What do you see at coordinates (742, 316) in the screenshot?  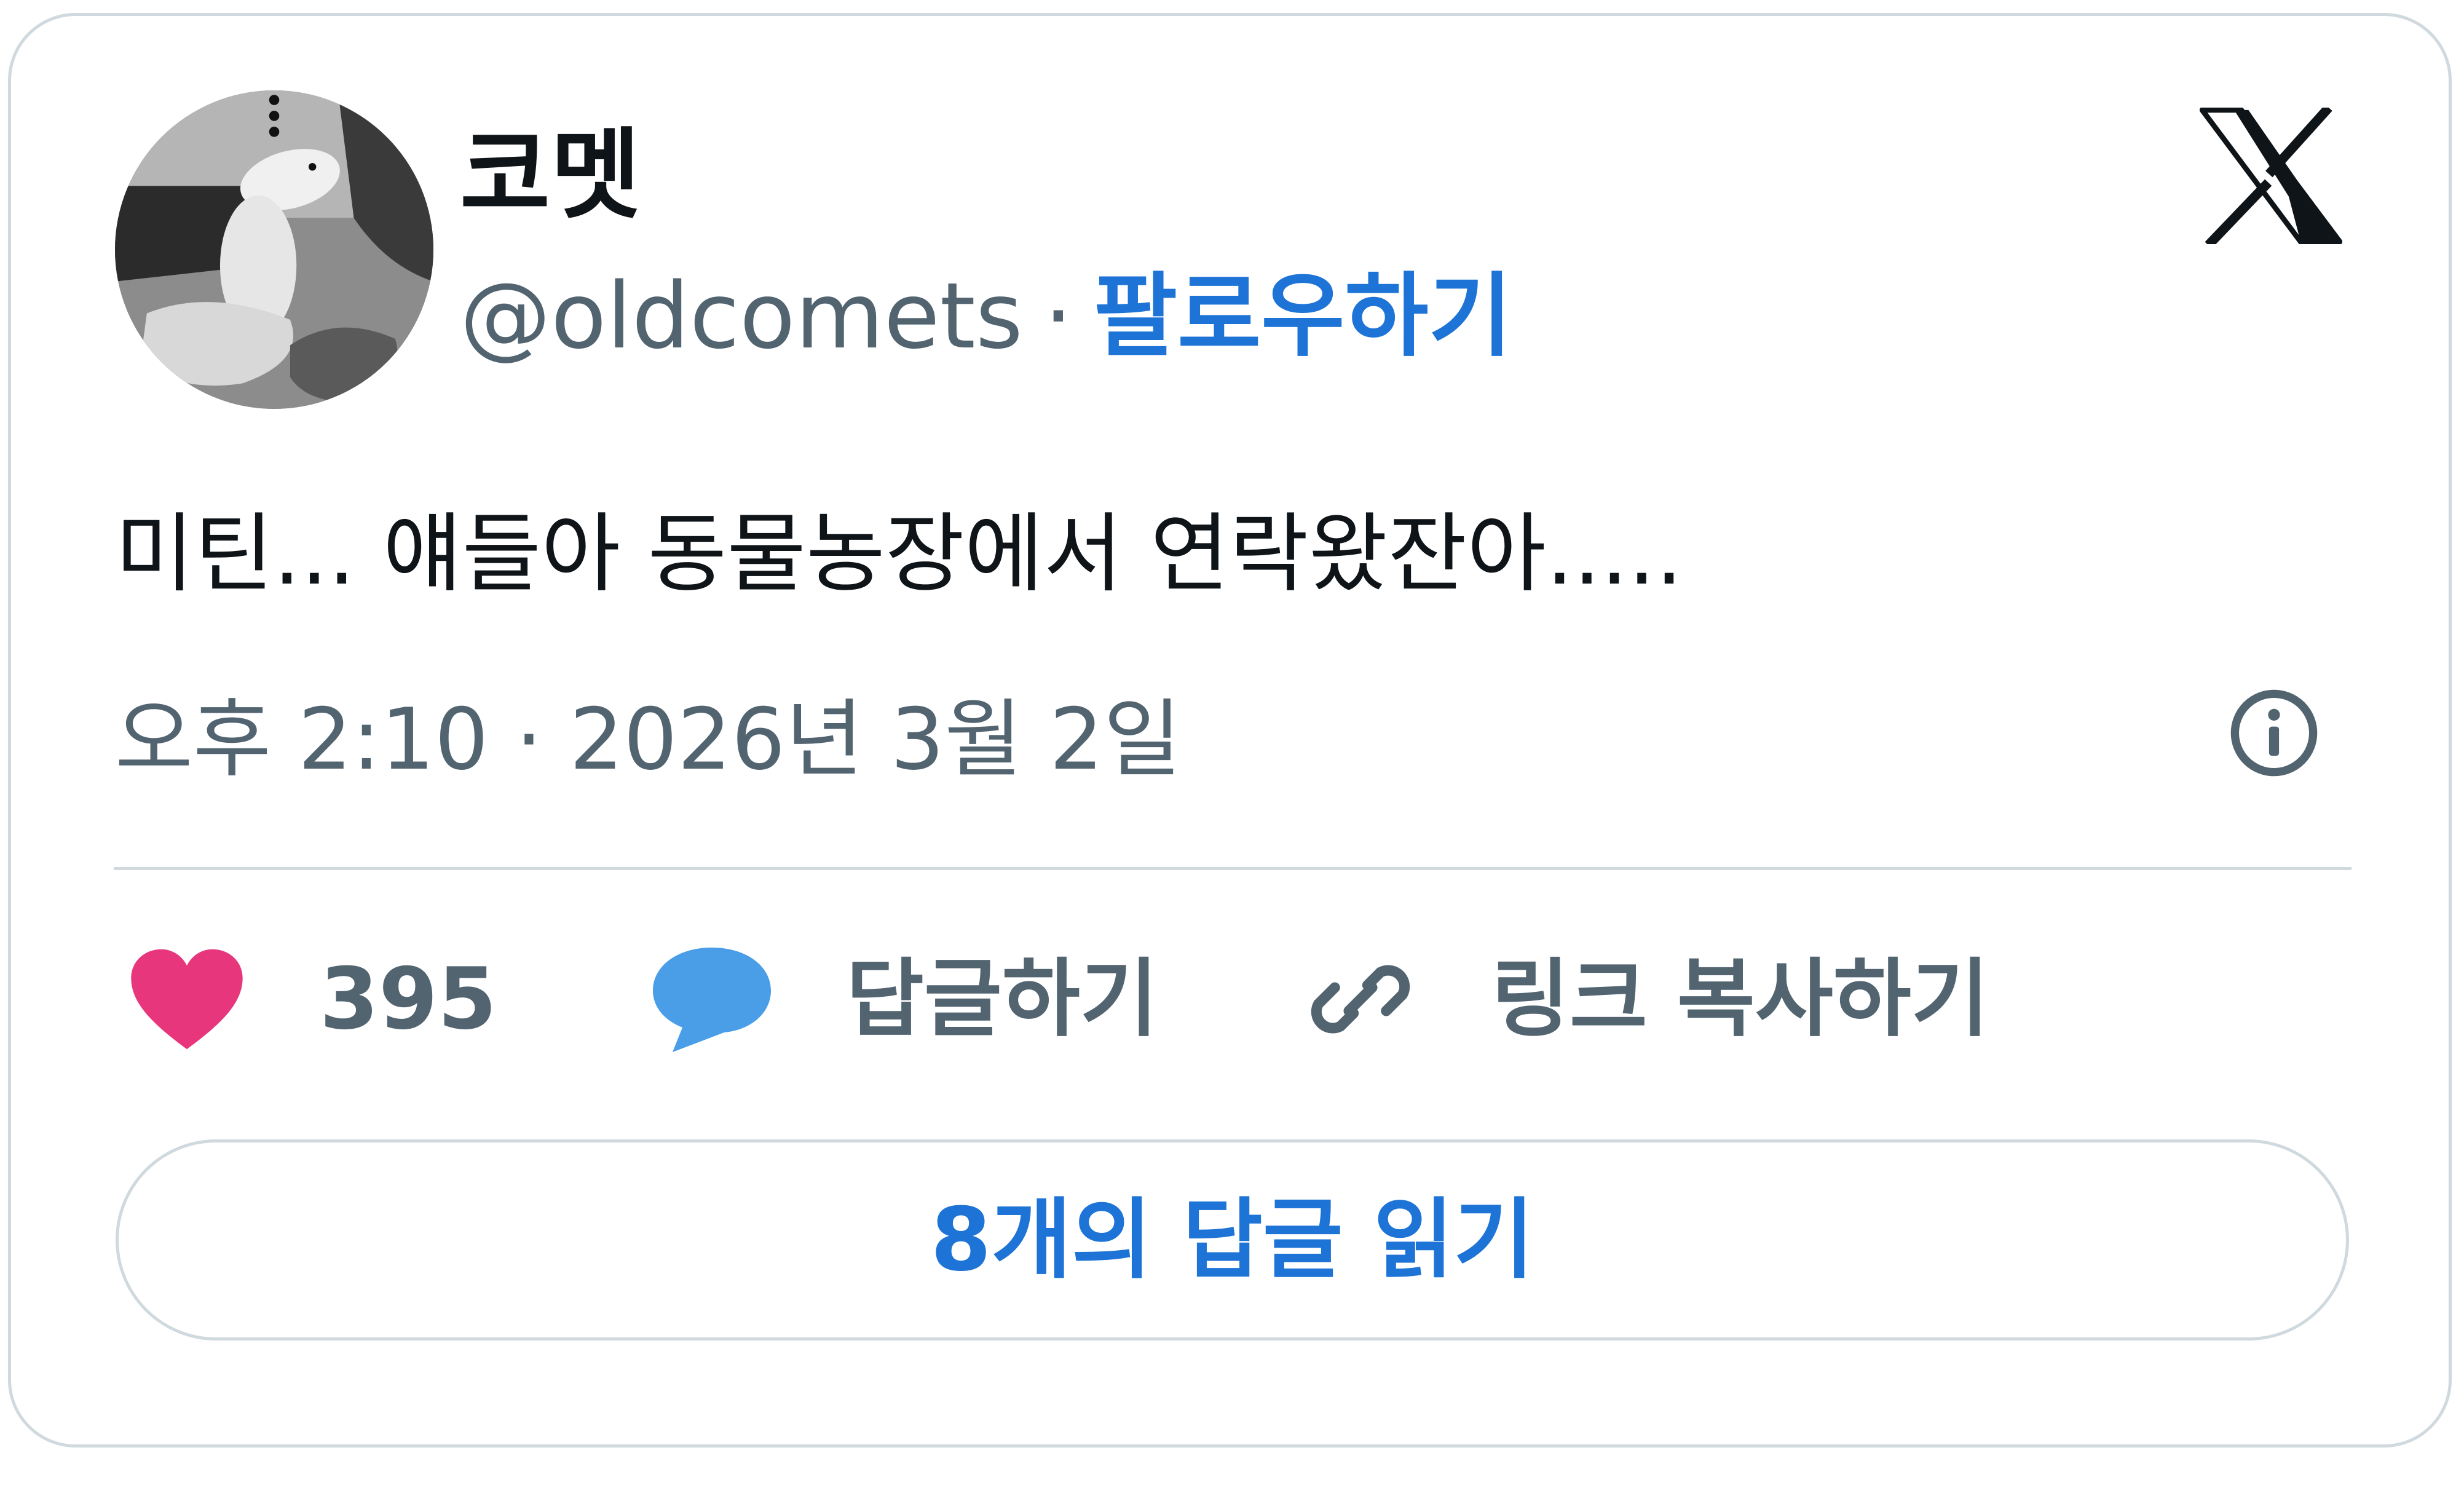 I see `user-handle: @oldcomets` at bounding box center [742, 316].